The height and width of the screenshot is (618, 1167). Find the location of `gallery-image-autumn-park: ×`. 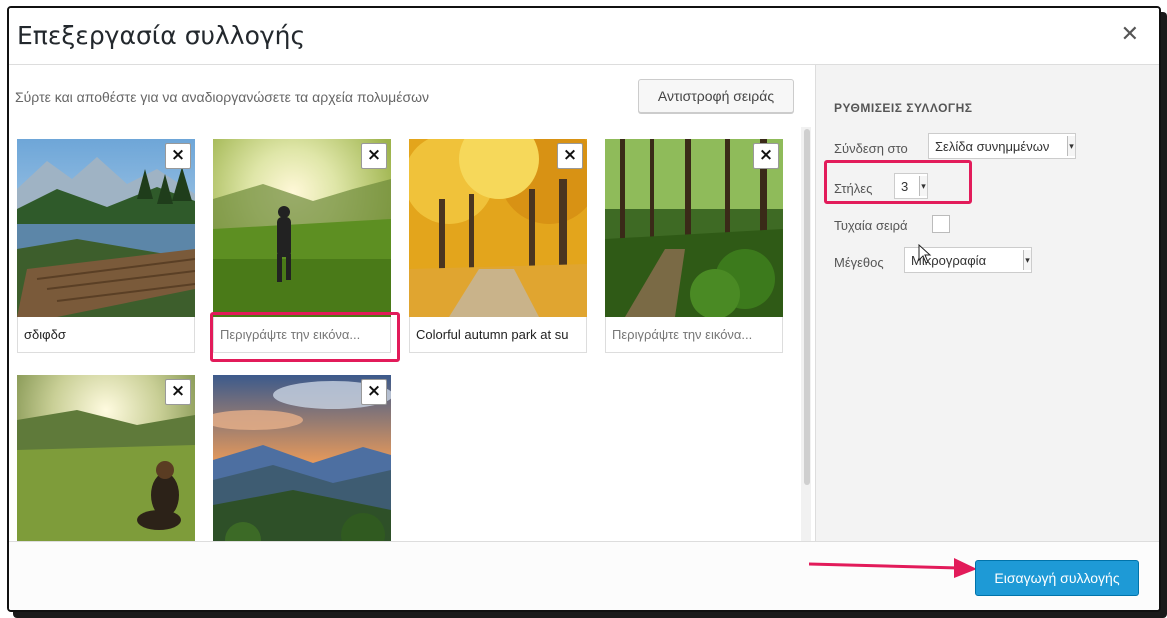

gallery-image-autumn-park: × is located at coordinates (498, 228).